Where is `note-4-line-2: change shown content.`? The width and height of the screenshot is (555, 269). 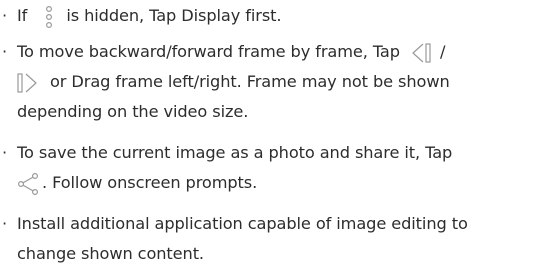 note-4-line-2: change shown content. is located at coordinates (102, 254).